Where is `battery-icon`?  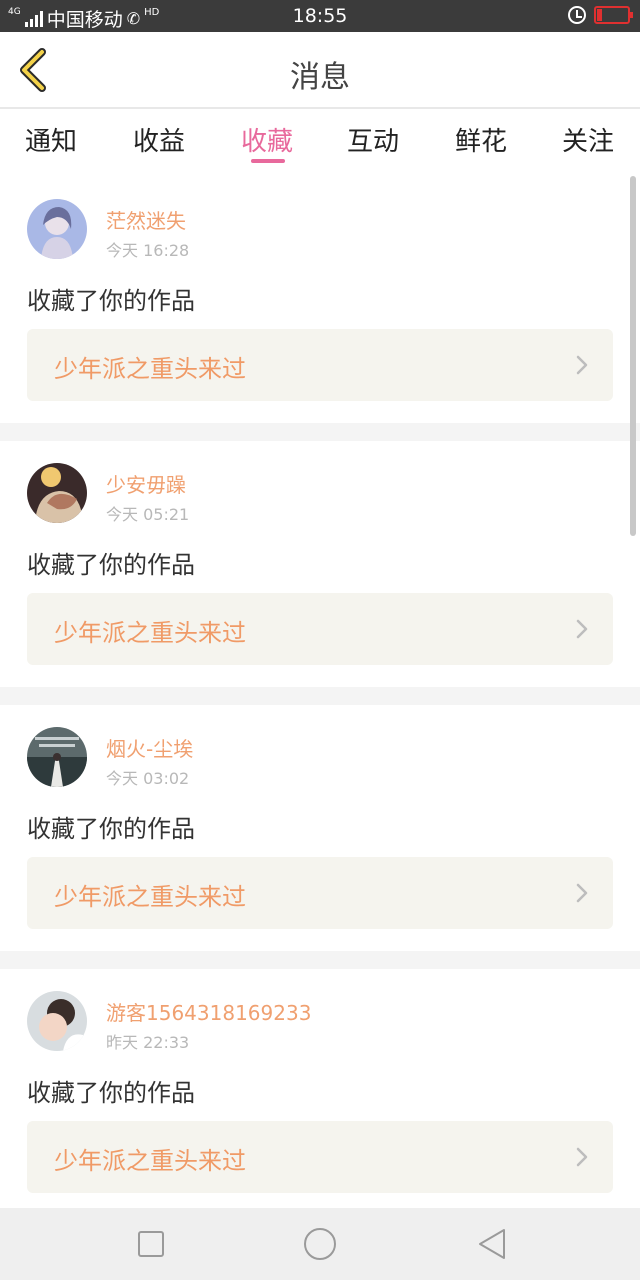 battery-icon is located at coordinates (613, 15).